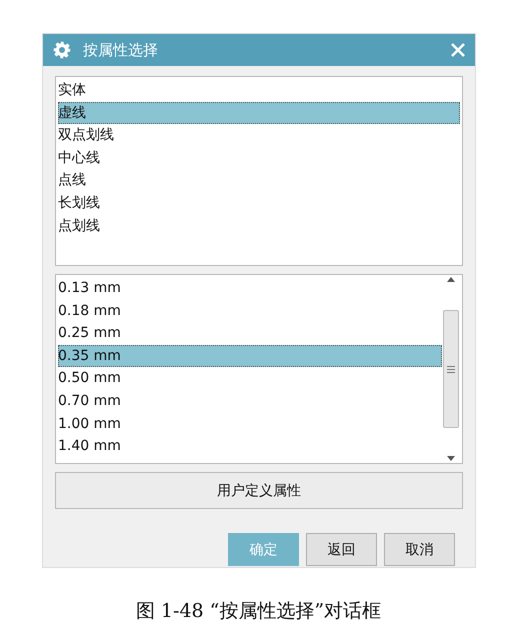 Image resolution: width=517 pixels, height=637 pixels. What do you see at coordinates (250, 378) in the screenshot?
I see `list-item: 0.50 mm` at bounding box center [250, 378].